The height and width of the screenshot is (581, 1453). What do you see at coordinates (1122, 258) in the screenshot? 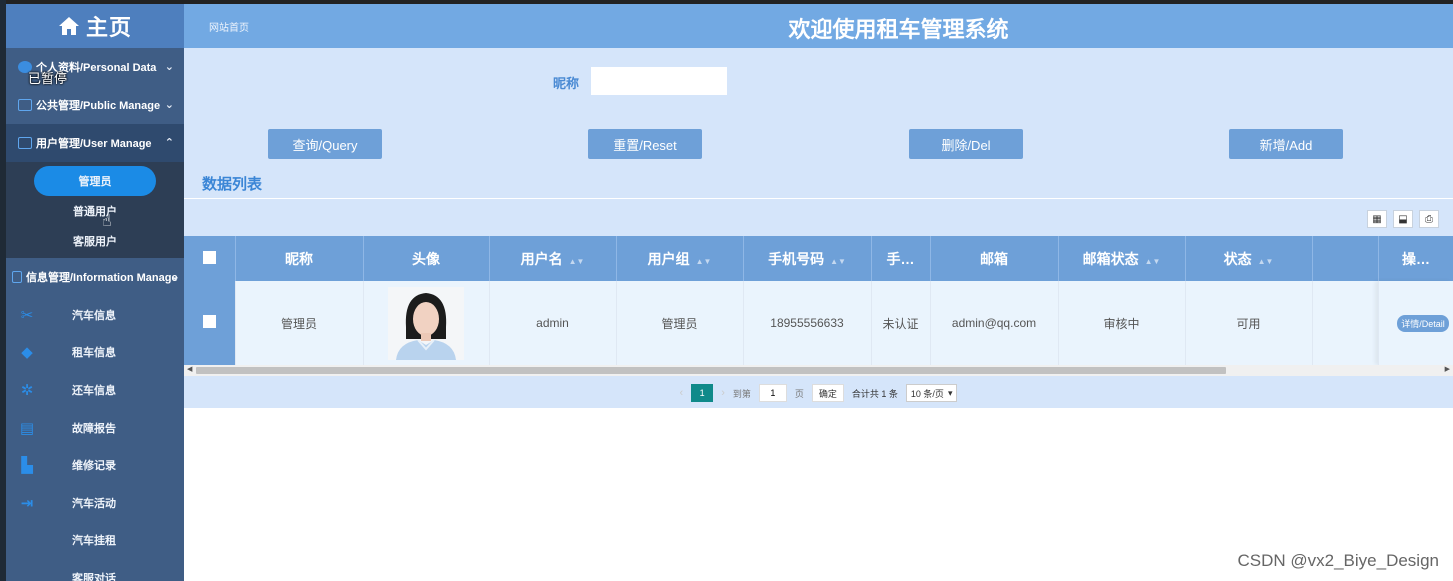
I see `column-header: 邮箱状态 ▲▼` at bounding box center [1122, 258].